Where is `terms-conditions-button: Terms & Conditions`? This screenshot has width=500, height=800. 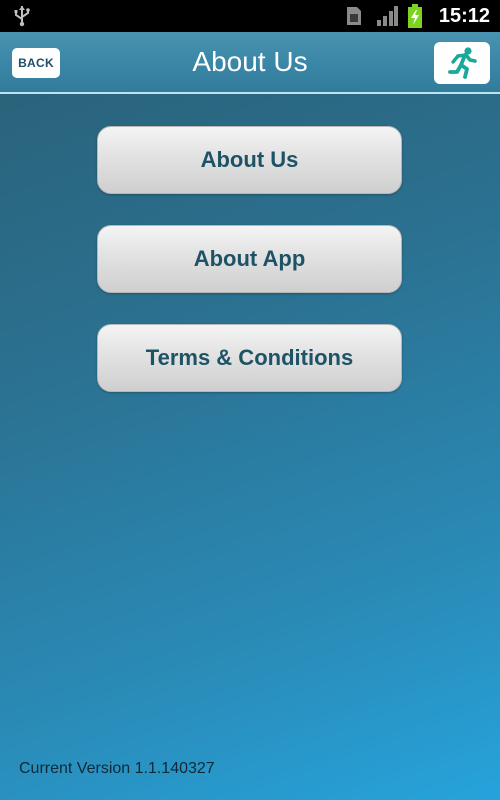 terms-conditions-button: Terms & Conditions is located at coordinates (249, 358).